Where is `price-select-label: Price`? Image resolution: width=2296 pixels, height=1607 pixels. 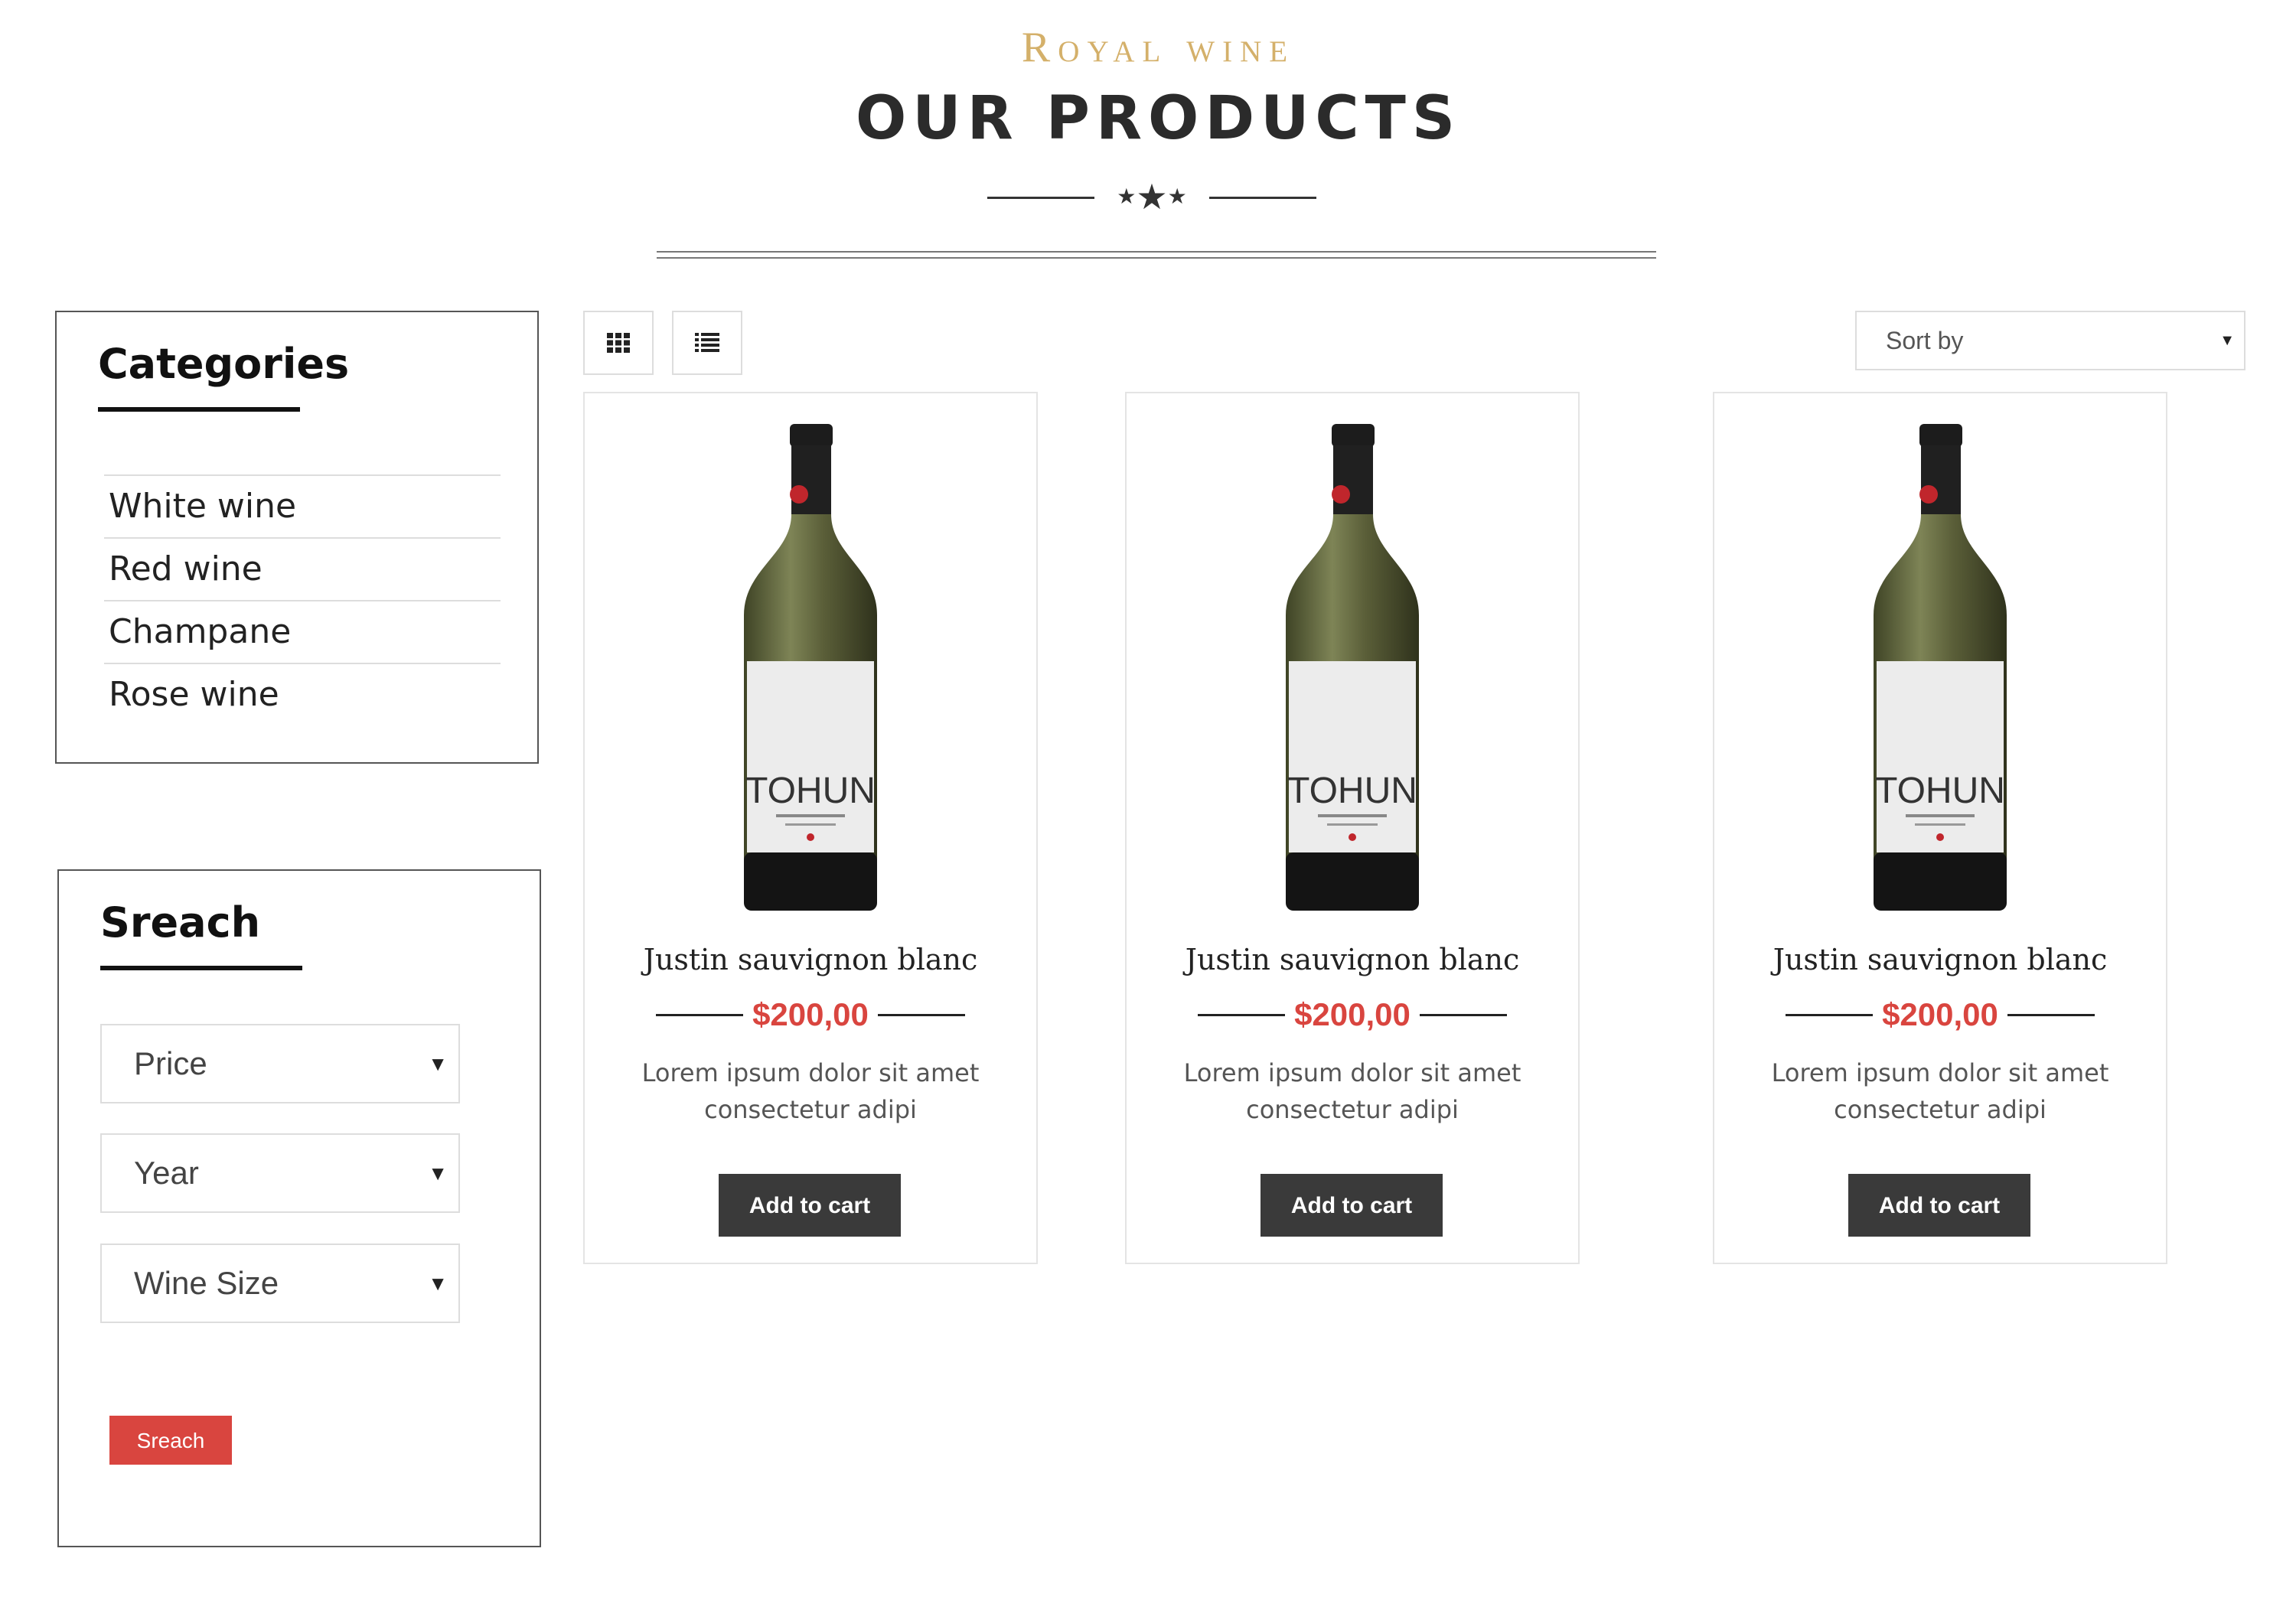 price-select-label: Price is located at coordinates (170, 1063).